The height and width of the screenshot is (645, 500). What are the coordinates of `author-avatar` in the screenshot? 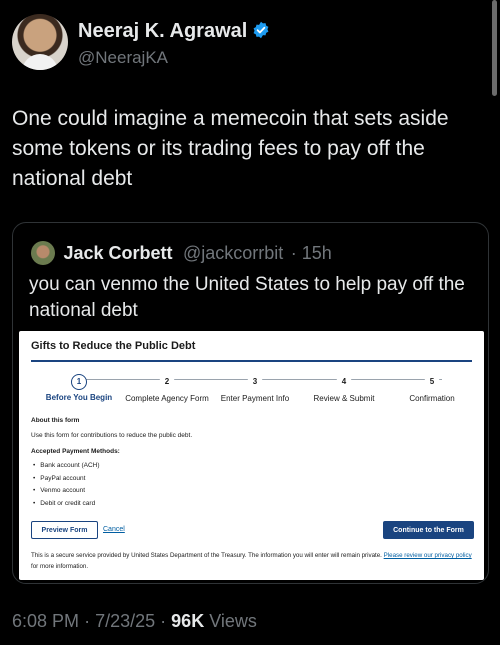 It's located at (40, 42).